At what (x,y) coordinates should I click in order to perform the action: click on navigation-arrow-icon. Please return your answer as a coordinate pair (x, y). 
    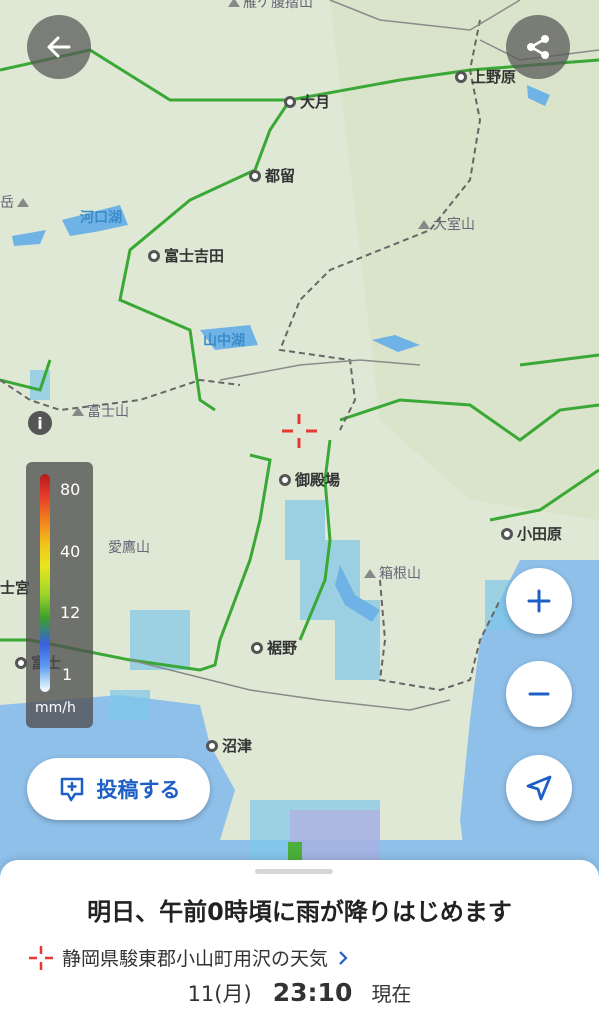
    Looking at the image, I should click on (539, 788).